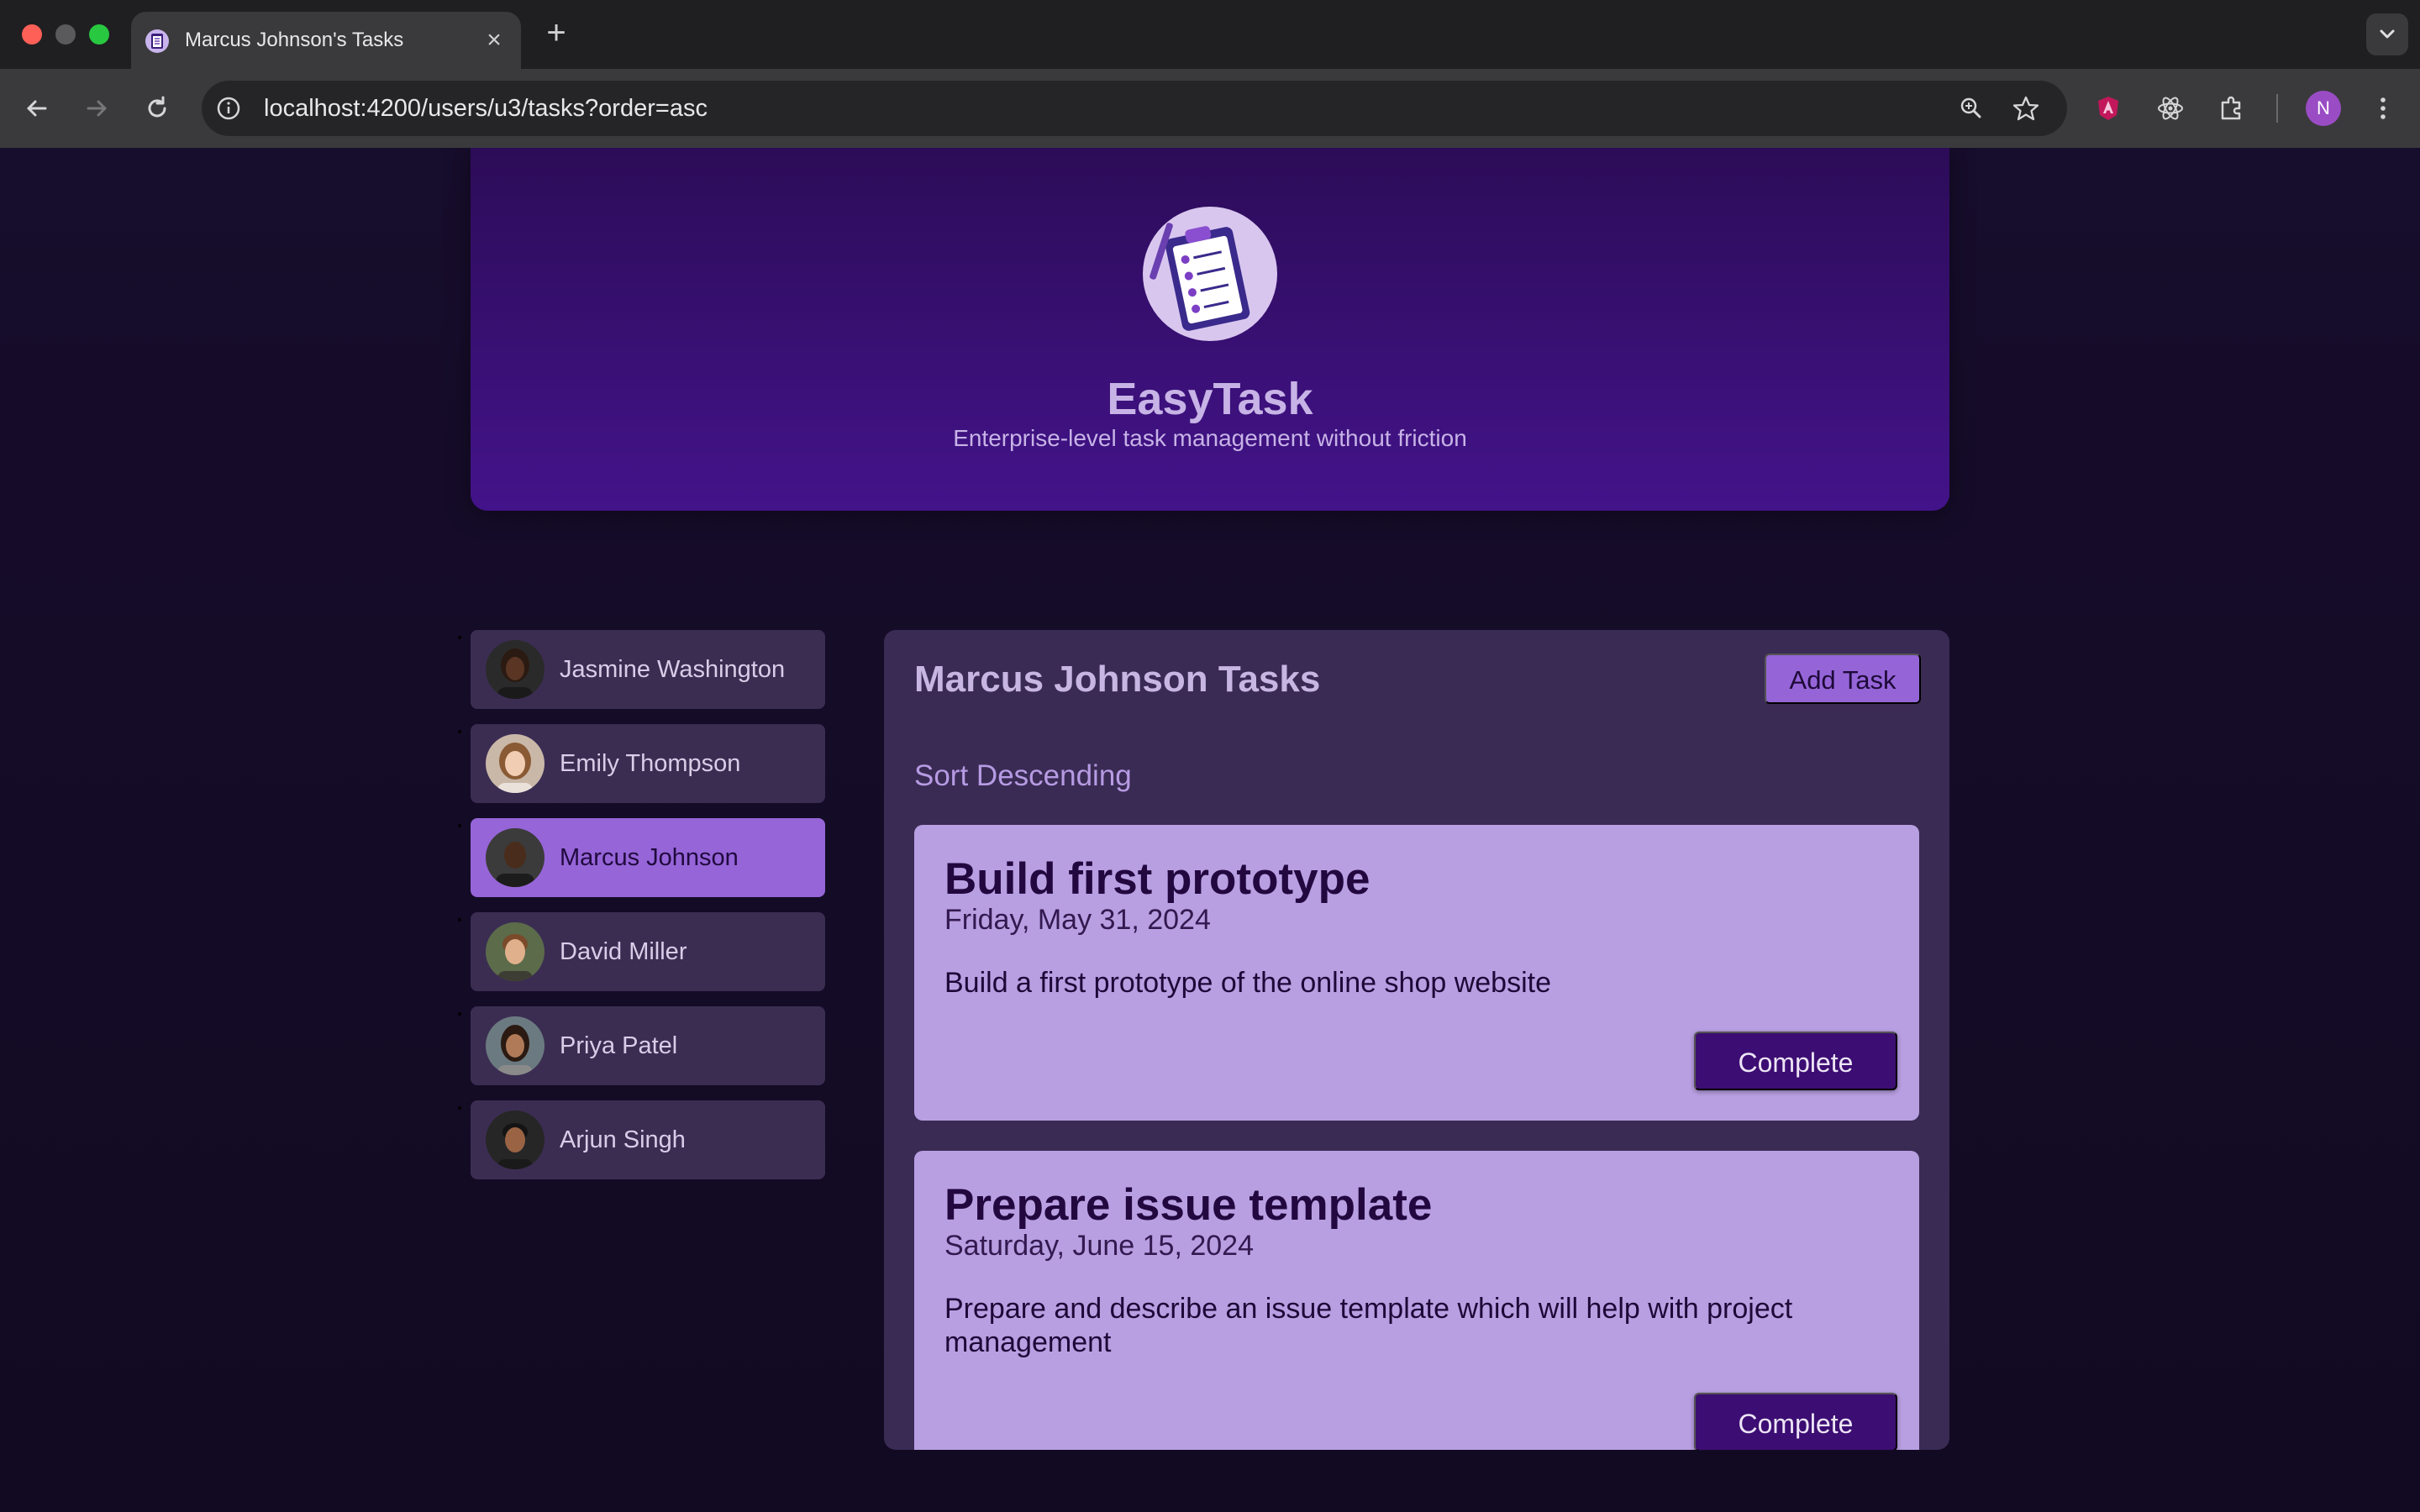 The image size is (2420, 1512). I want to click on forward-arrow-icon, so click(96, 108).